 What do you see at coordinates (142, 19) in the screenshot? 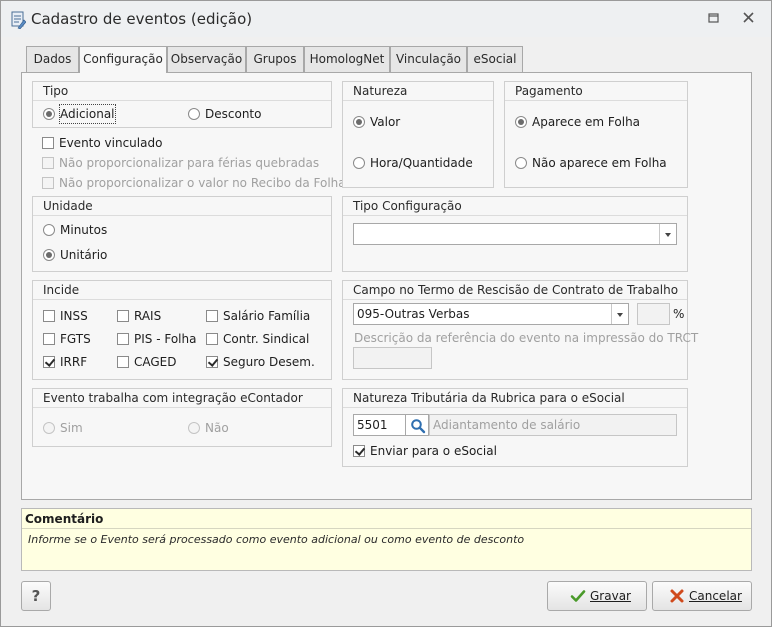
I see `window-title: Cadastro de eventos (edição)` at bounding box center [142, 19].